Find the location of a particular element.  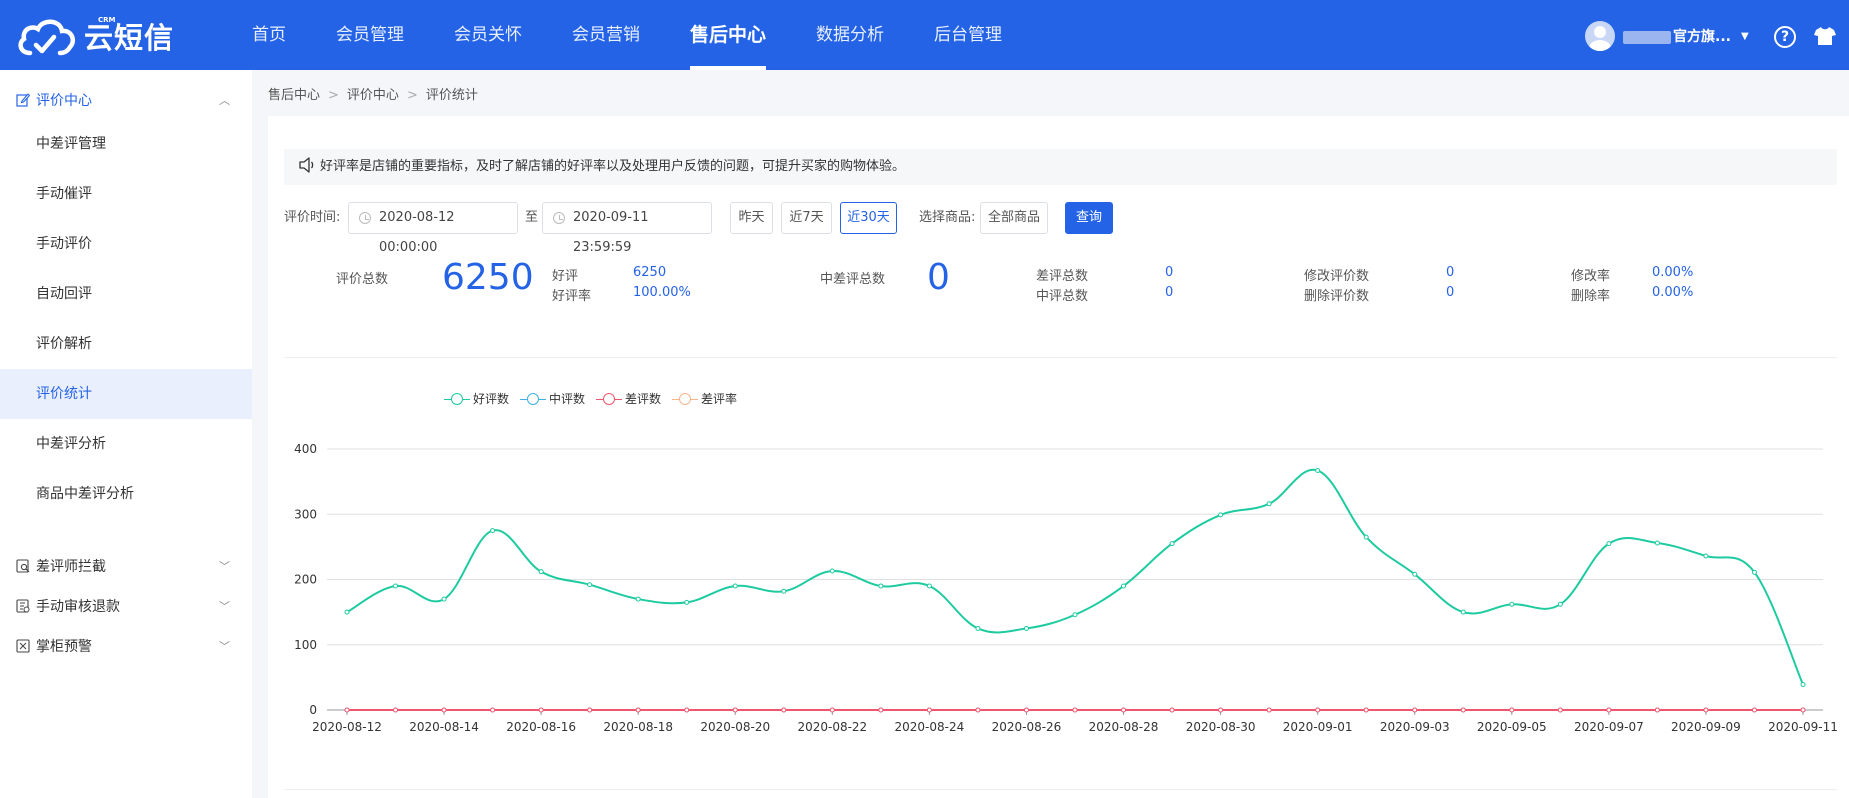

sidebar-group-label: 差评师拦截 is located at coordinates (71, 567).